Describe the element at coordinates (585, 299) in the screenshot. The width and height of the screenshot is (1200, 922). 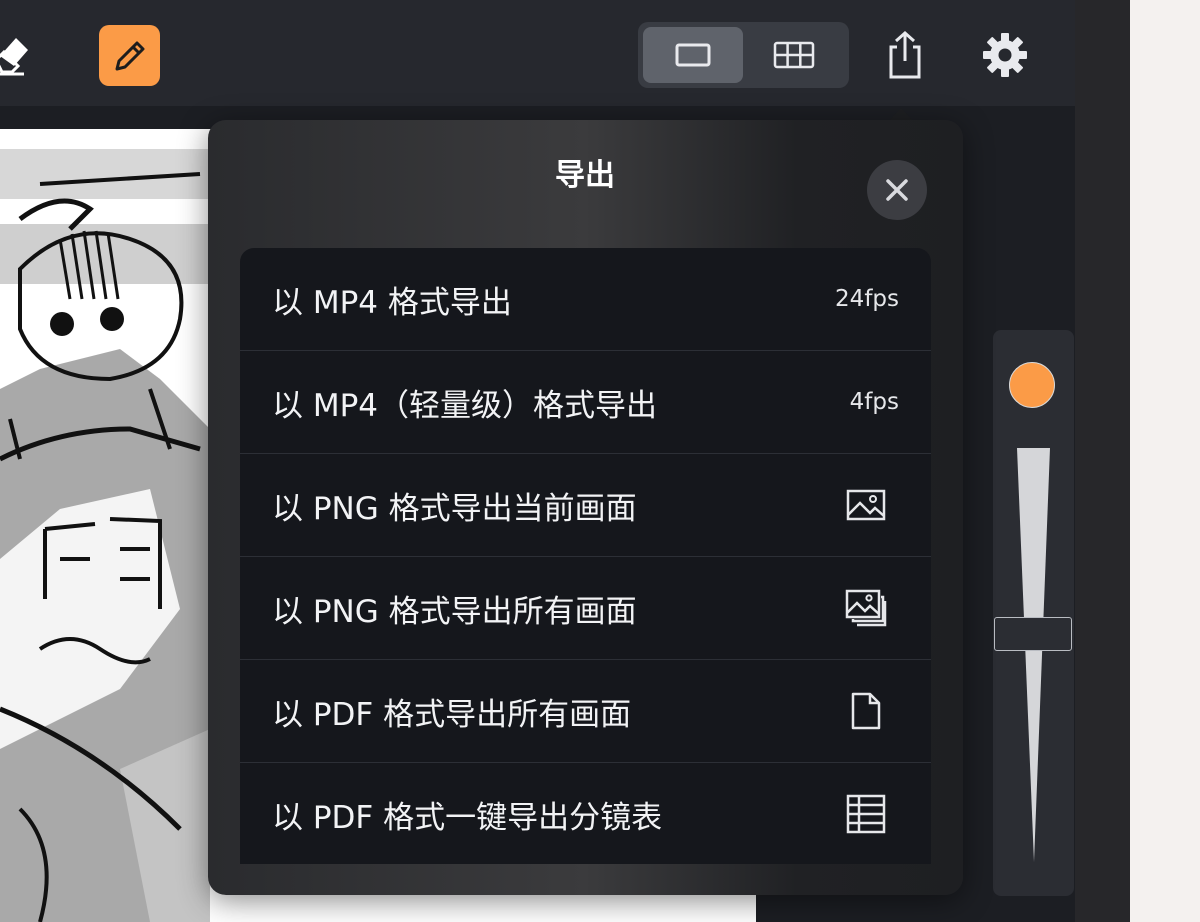
I see `export-mp4-item: 以 MP4 格式导出 24fps` at that location.